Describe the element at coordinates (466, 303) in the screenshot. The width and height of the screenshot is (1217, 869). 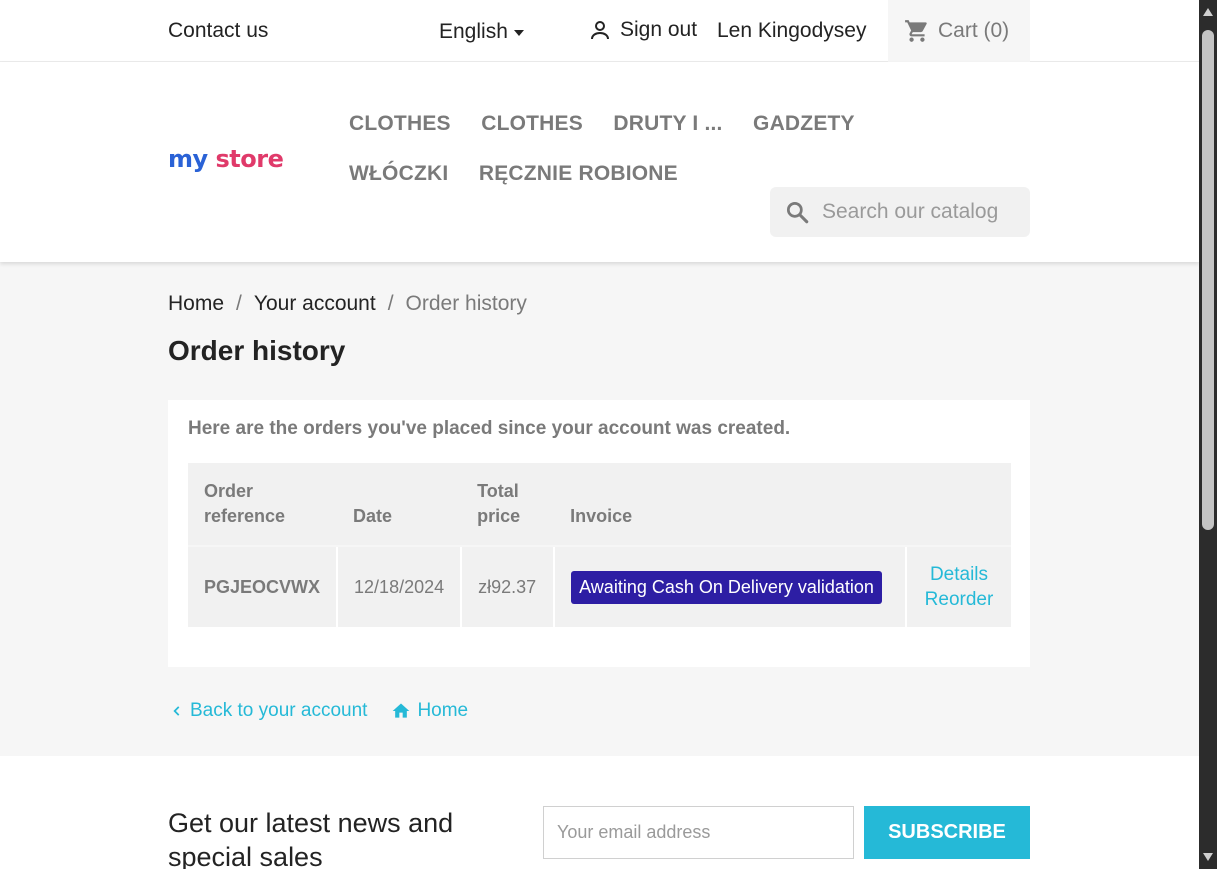
I see `breadcrumb-current: Order history` at that location.